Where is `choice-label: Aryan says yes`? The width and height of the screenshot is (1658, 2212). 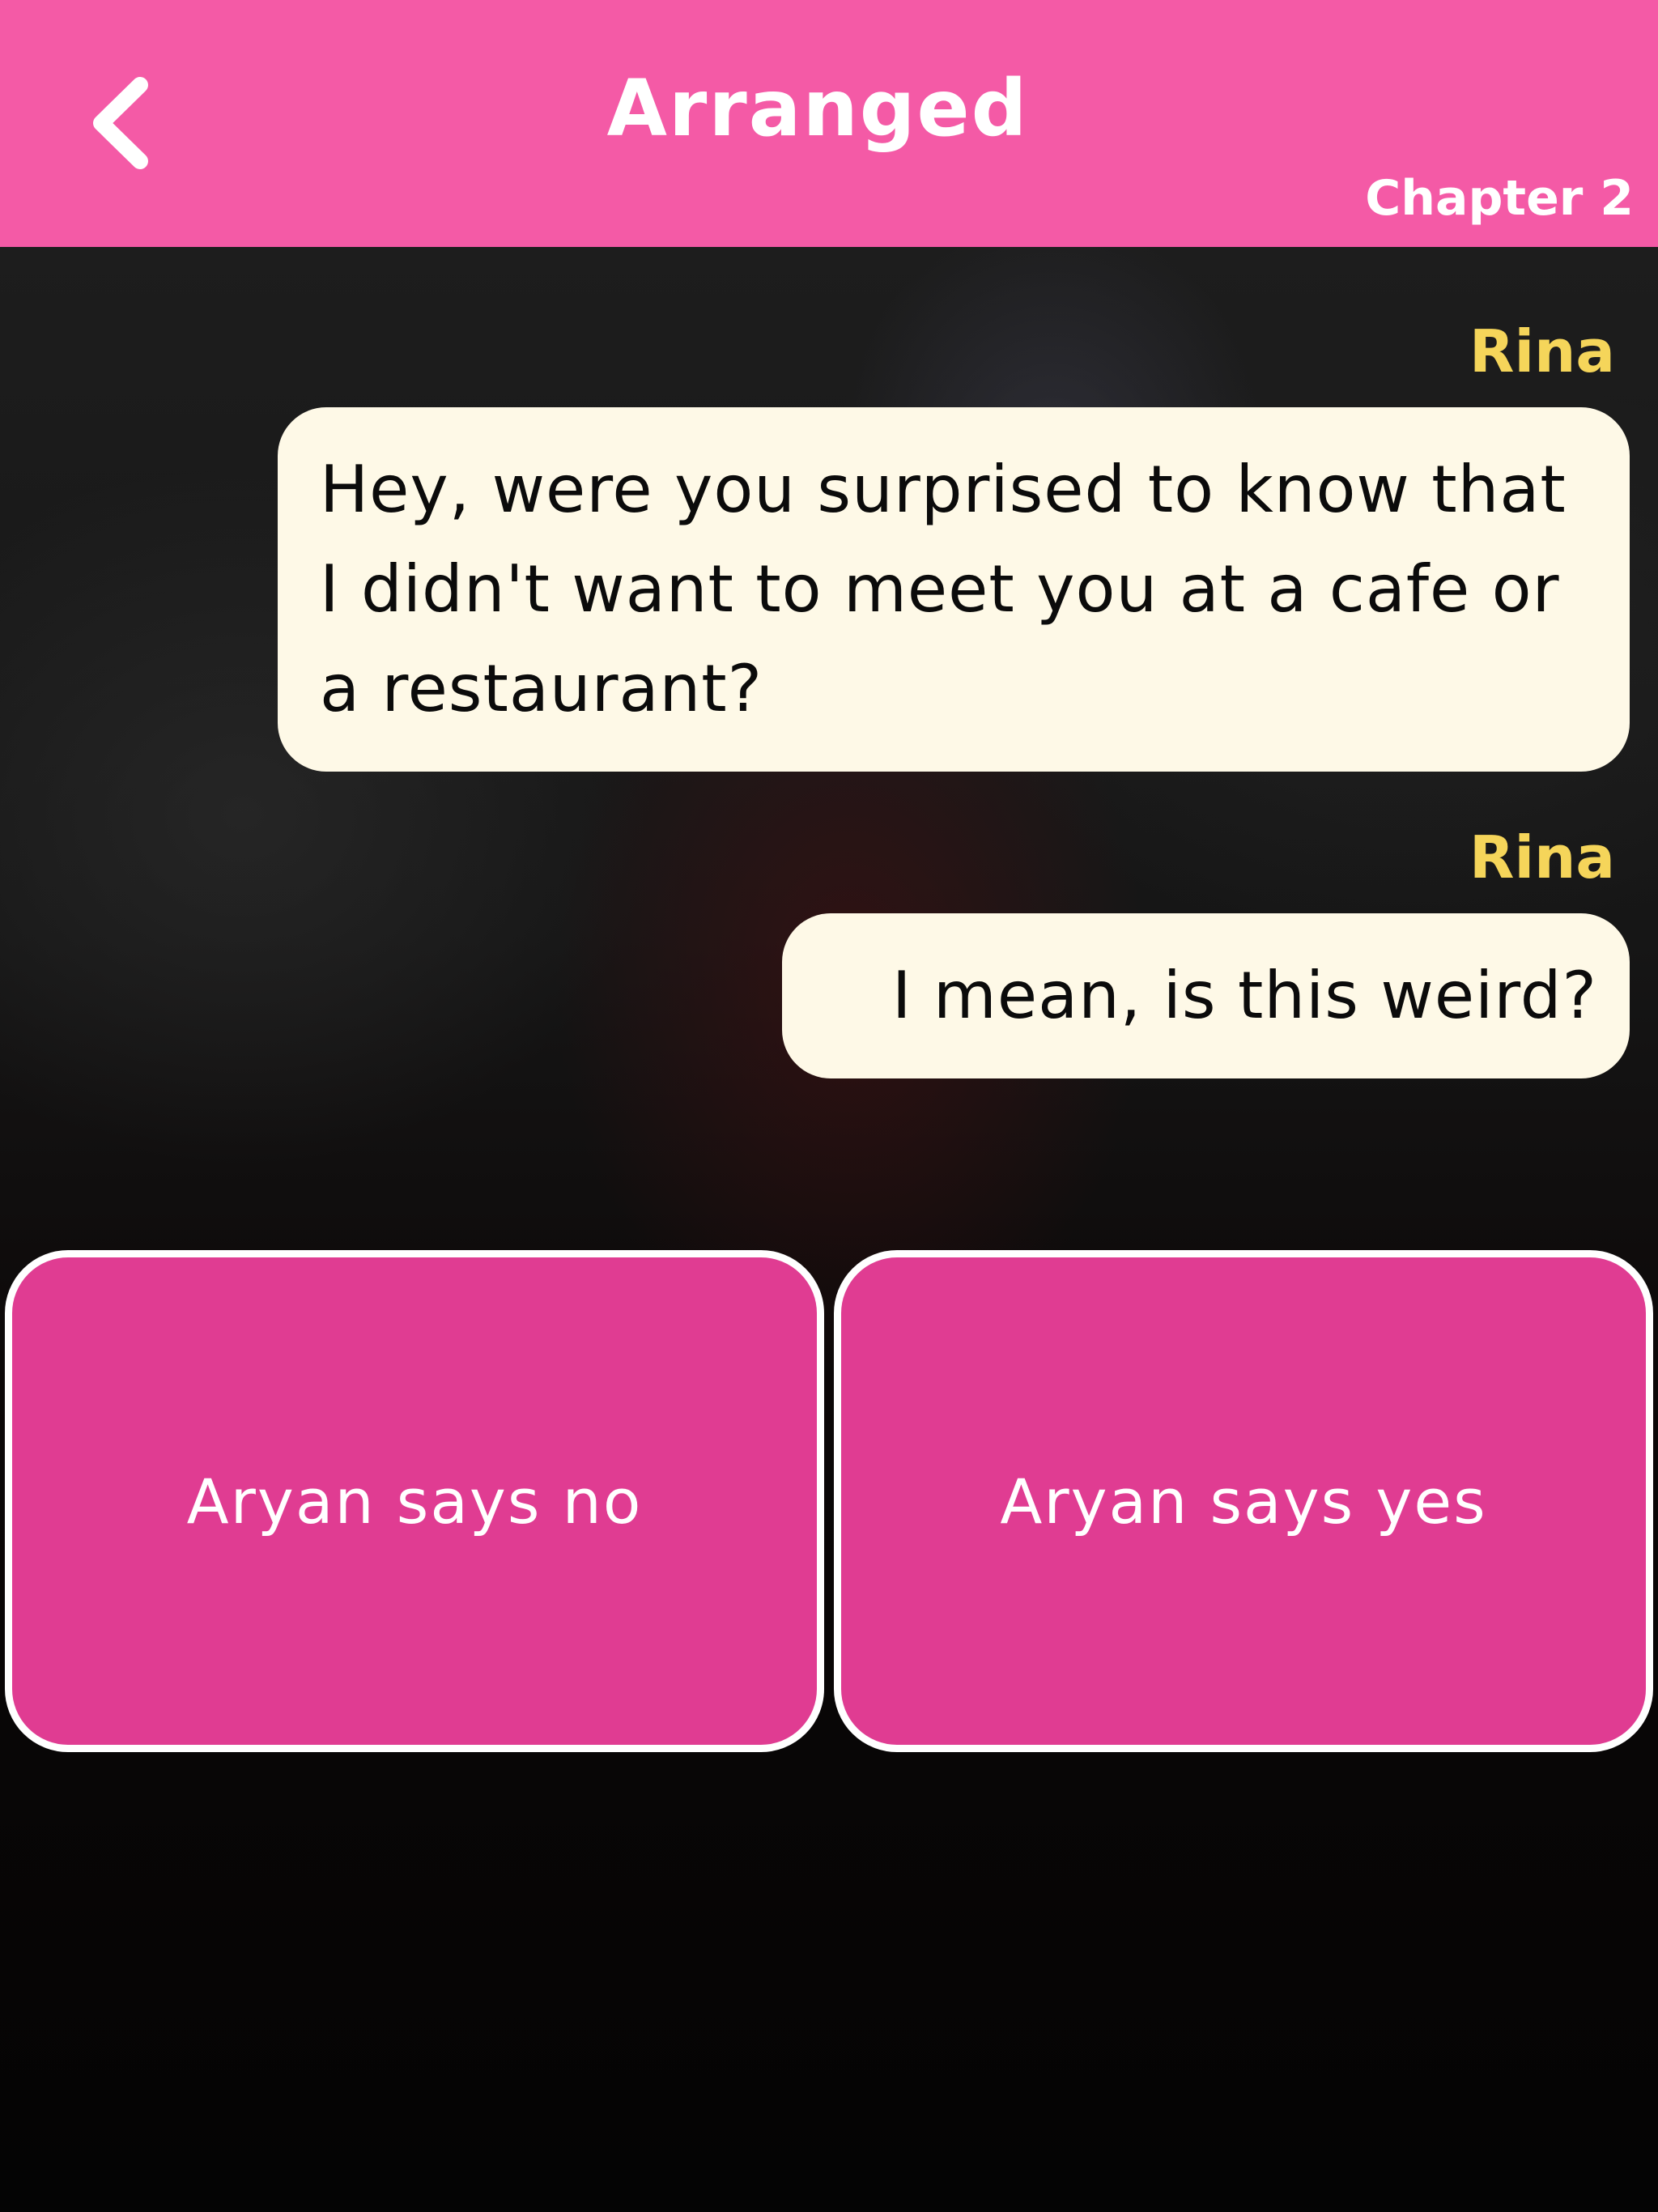 choice-label: Aryan says yes is located at coordinates (1243, 1502).